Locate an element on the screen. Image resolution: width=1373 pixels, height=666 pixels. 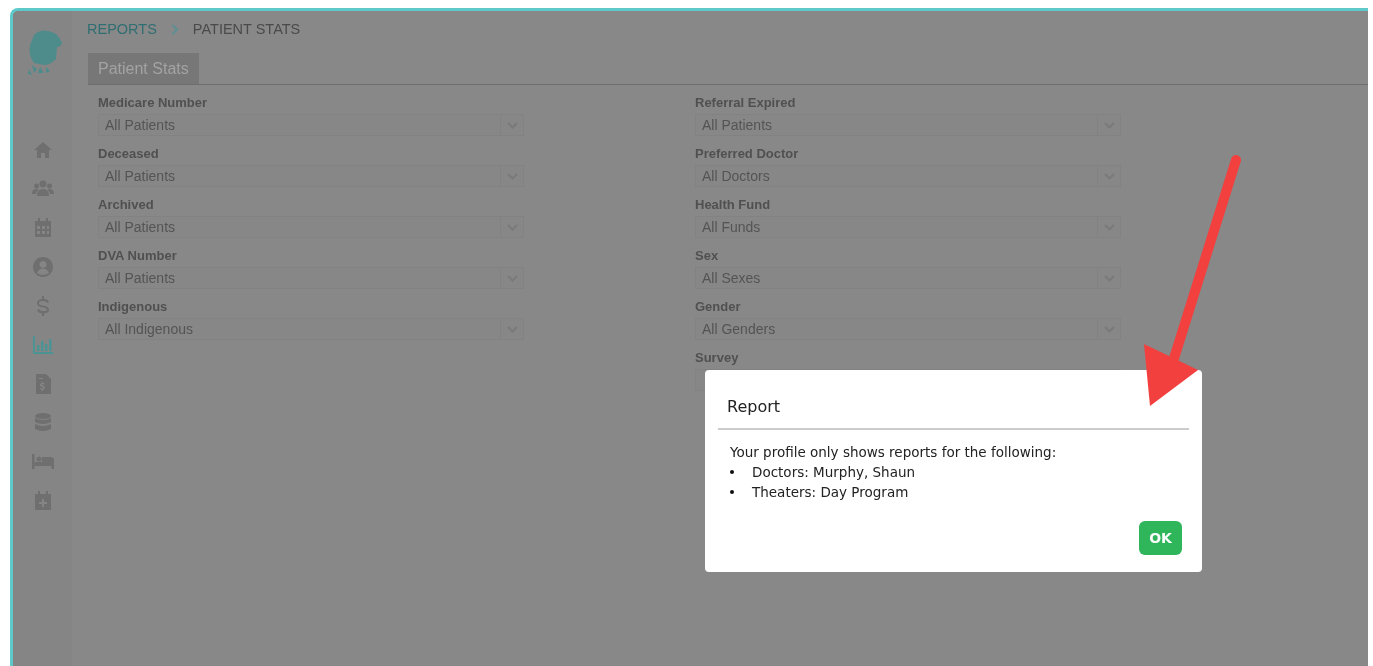
list-item: Theaters: Day Program is located at coordinates (830, 492).